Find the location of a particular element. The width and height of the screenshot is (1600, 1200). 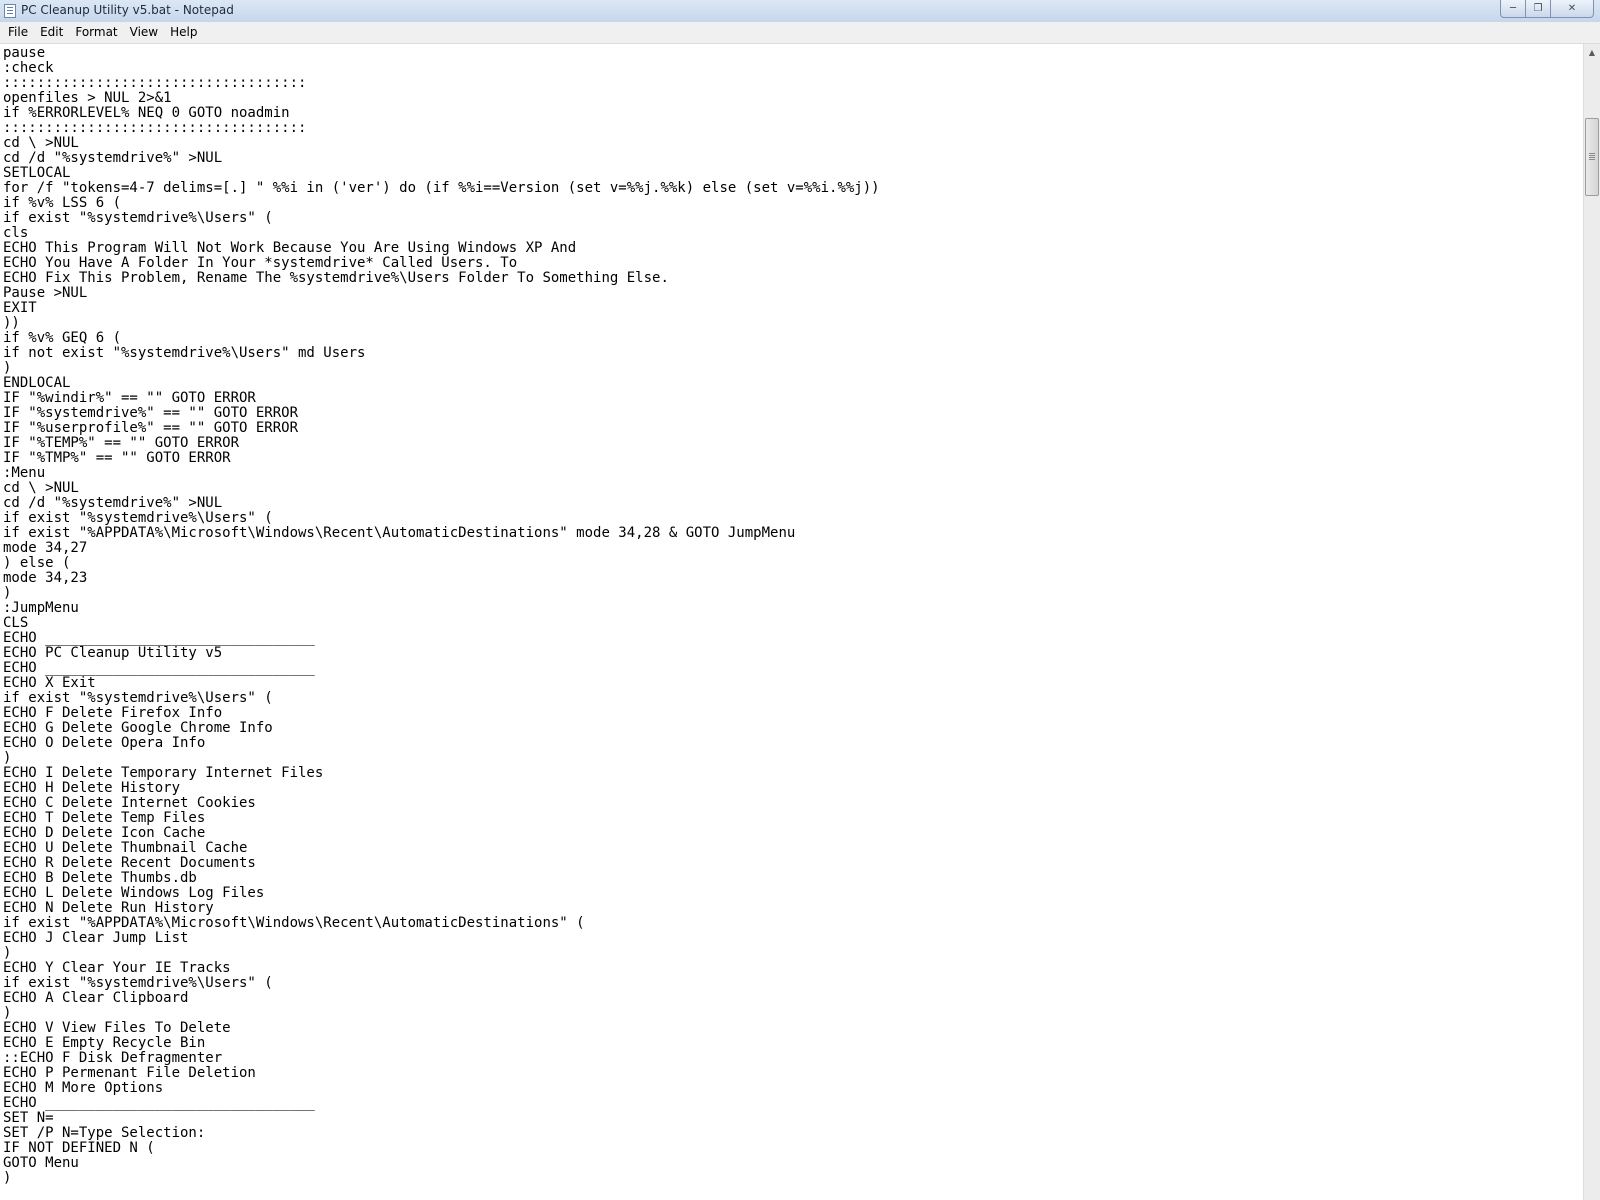

close-button: ✕ is located at coordinates (1572, 9).